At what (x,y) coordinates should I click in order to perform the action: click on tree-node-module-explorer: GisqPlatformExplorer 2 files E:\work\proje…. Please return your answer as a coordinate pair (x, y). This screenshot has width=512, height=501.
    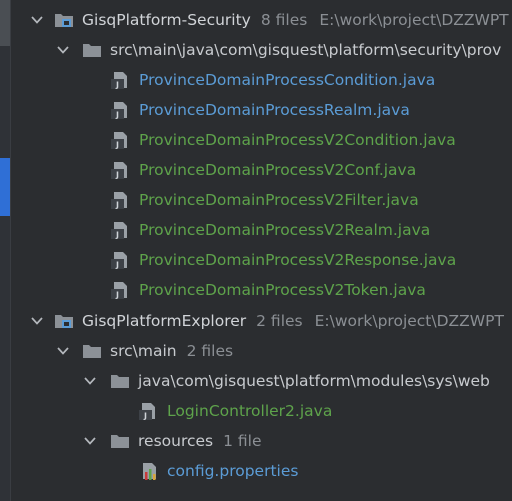
    Looking at the image, I should click on (256, 321).